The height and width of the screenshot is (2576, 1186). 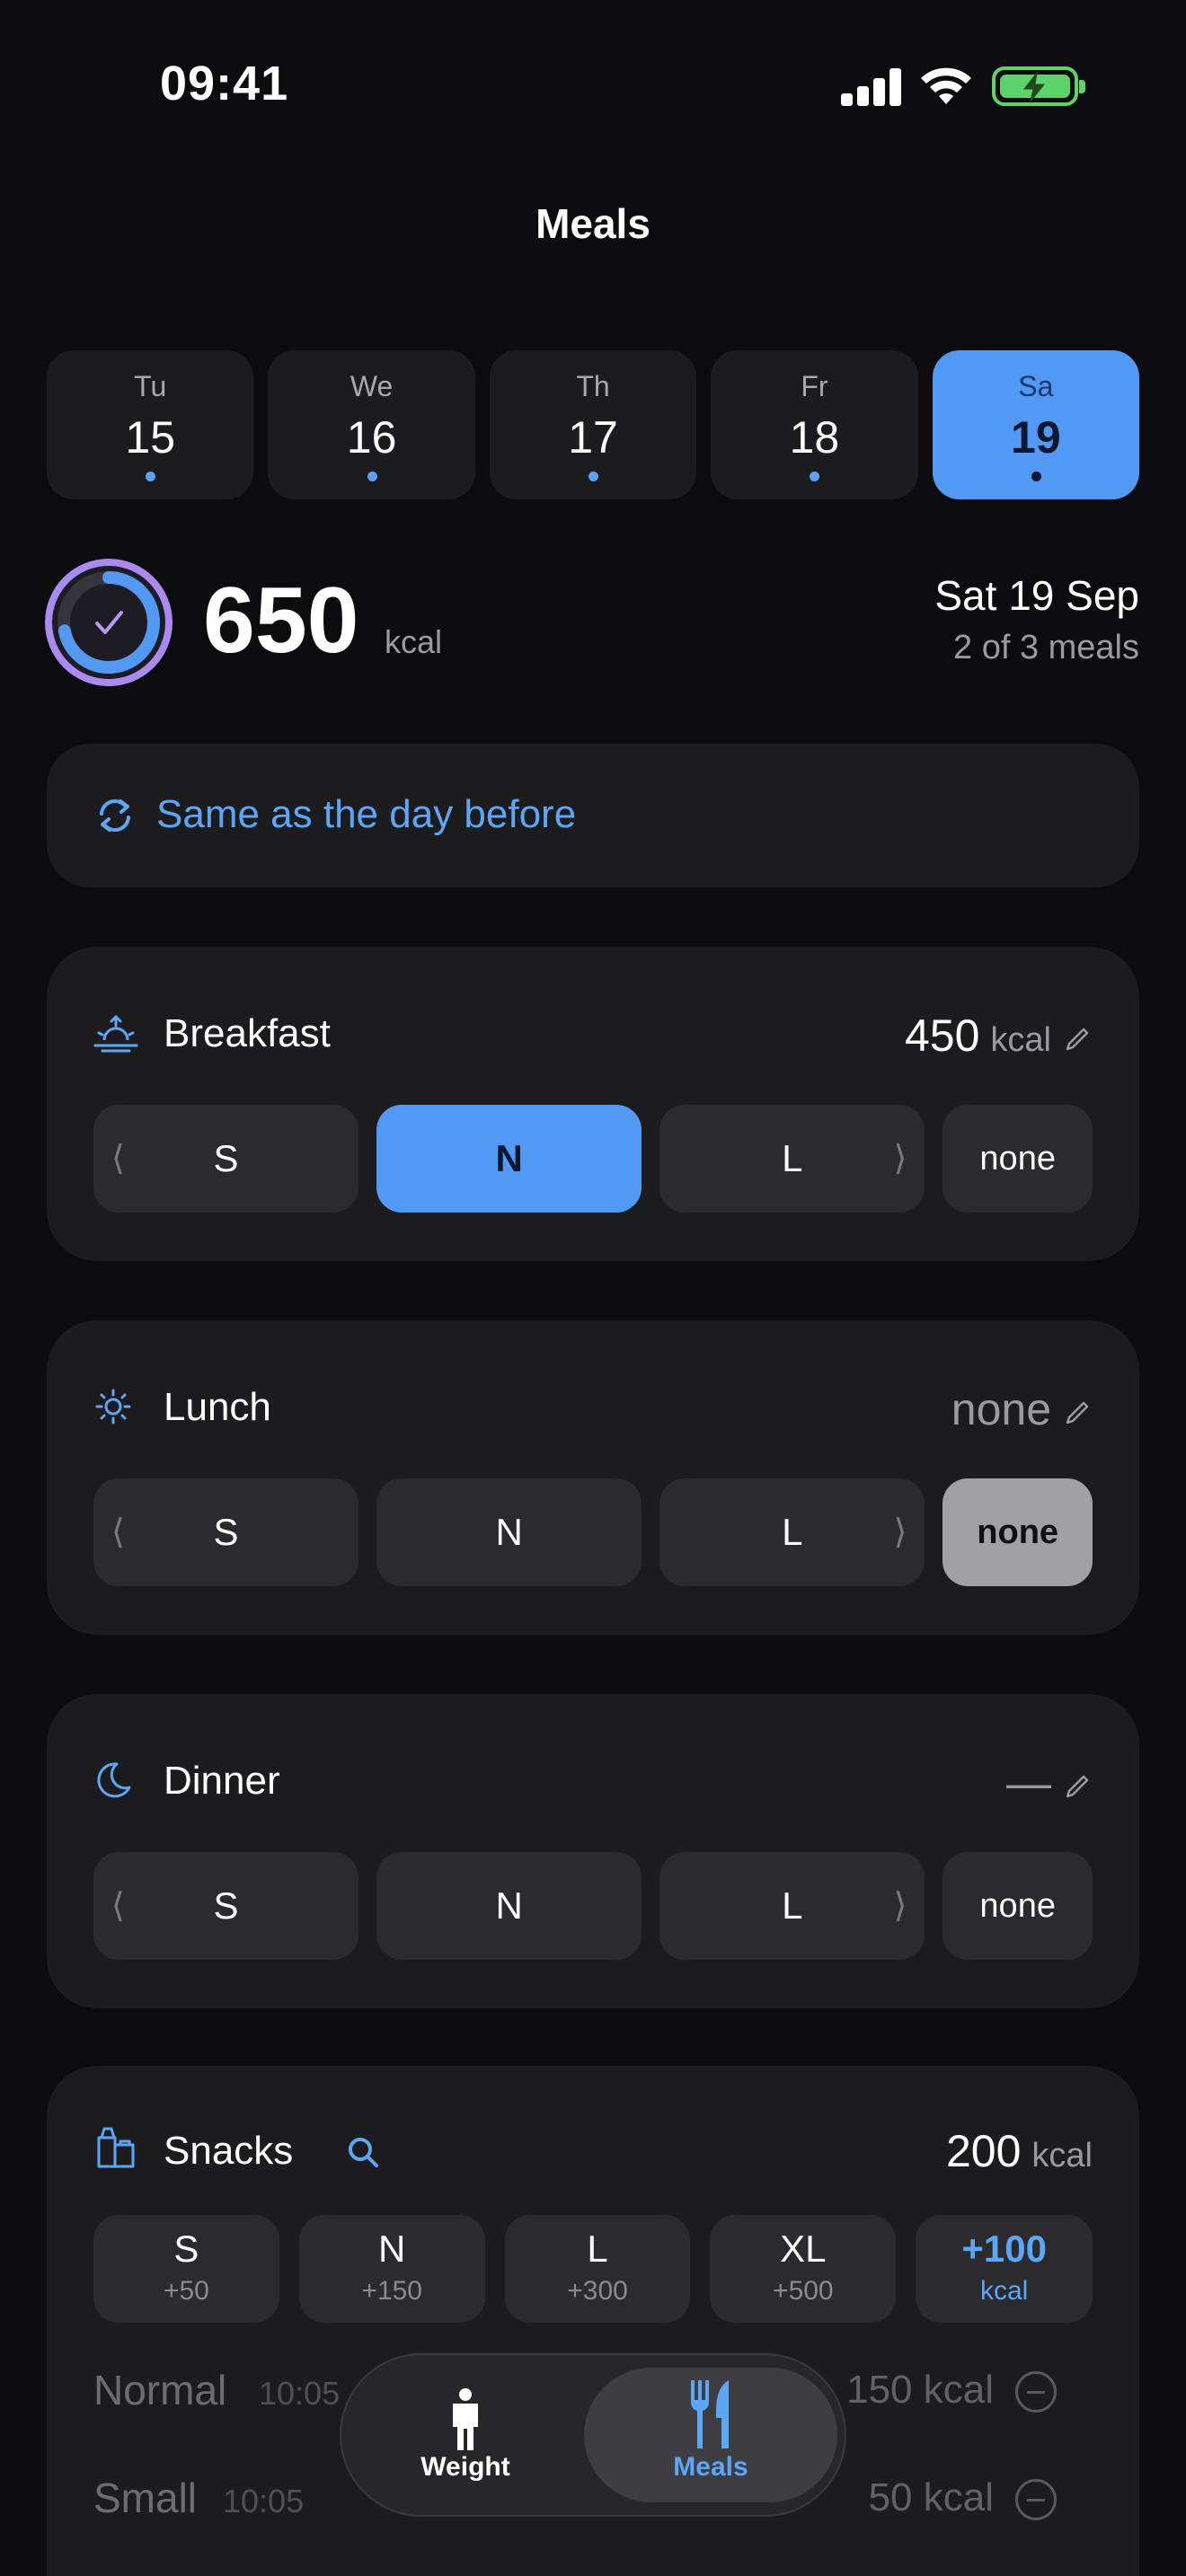 I want to click on tab-weight: Weight, so click(x=465, y=2435).